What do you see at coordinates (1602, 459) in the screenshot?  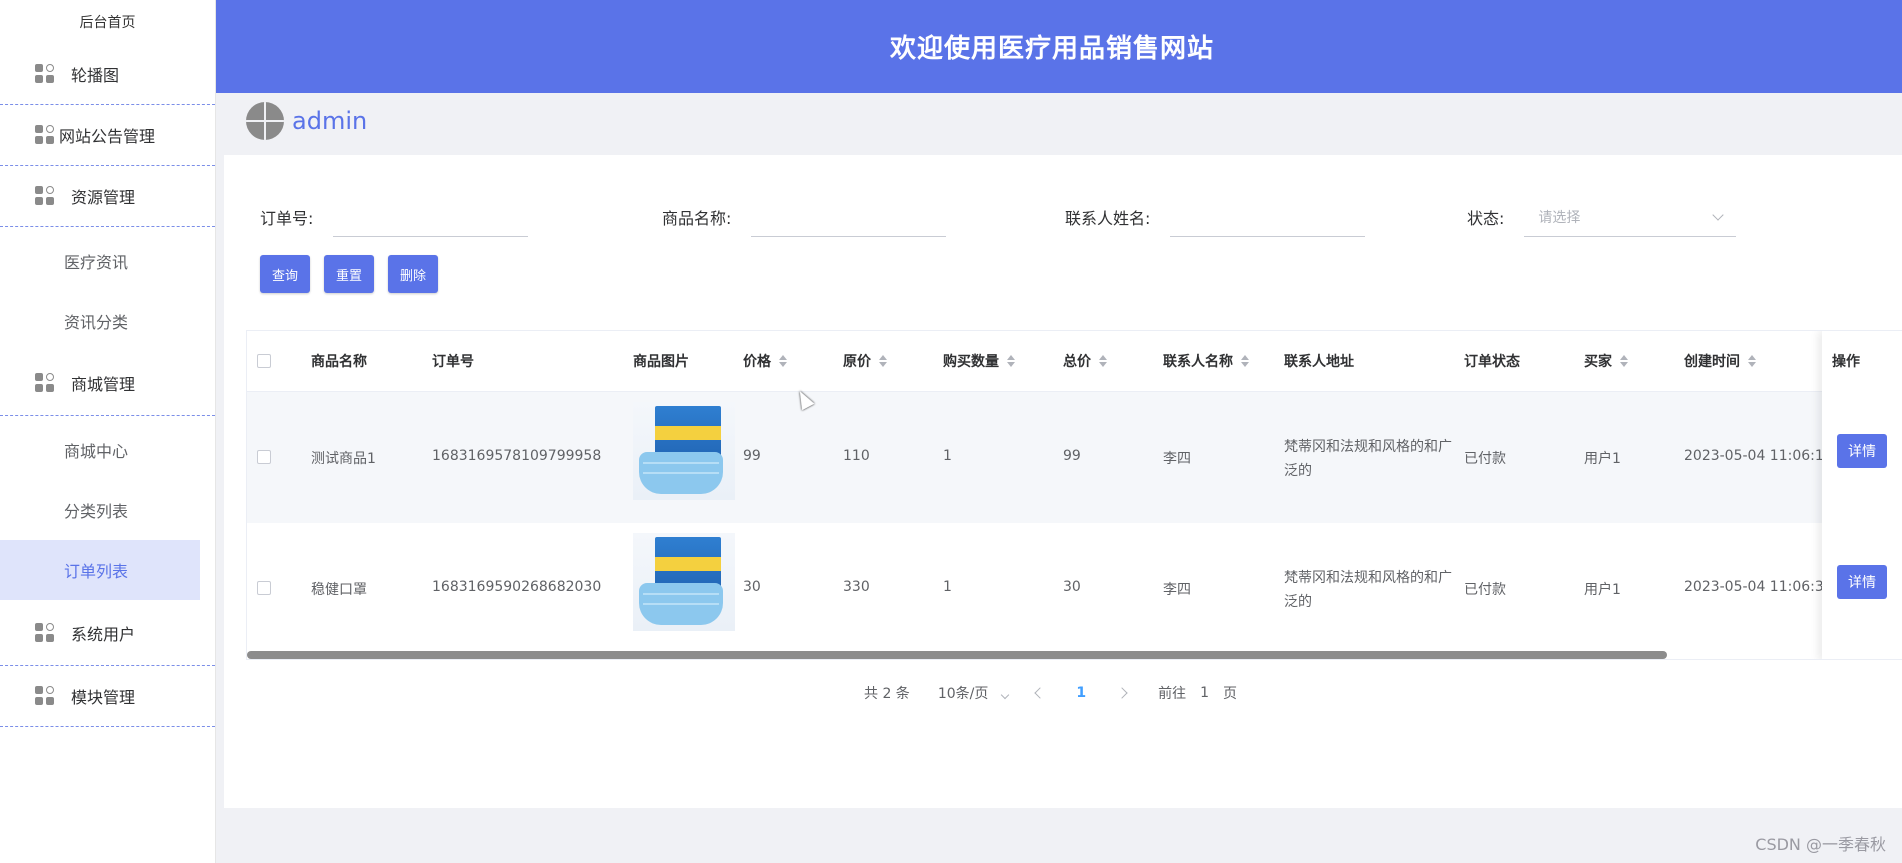 I see `cell-buyer: 用户1` at bounding box center [1602, 459].